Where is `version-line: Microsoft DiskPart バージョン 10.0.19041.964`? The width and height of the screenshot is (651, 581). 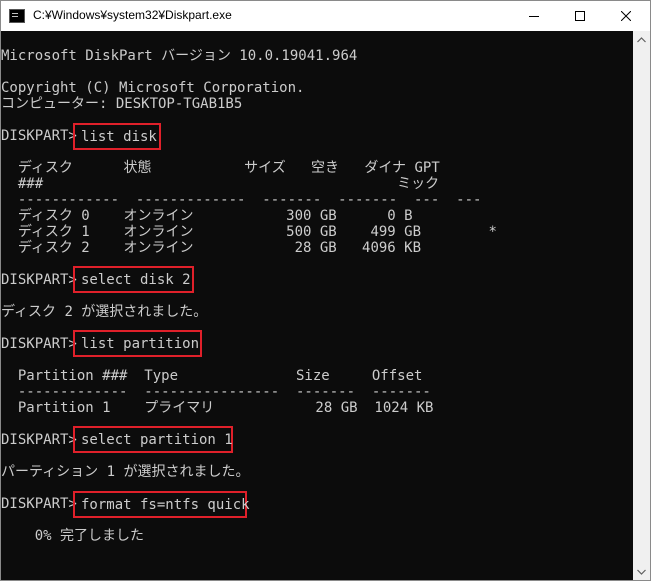 version-line: Microsoft DiskPart バージョン 10.0.19041.964 is located at coordinates (179, 56).